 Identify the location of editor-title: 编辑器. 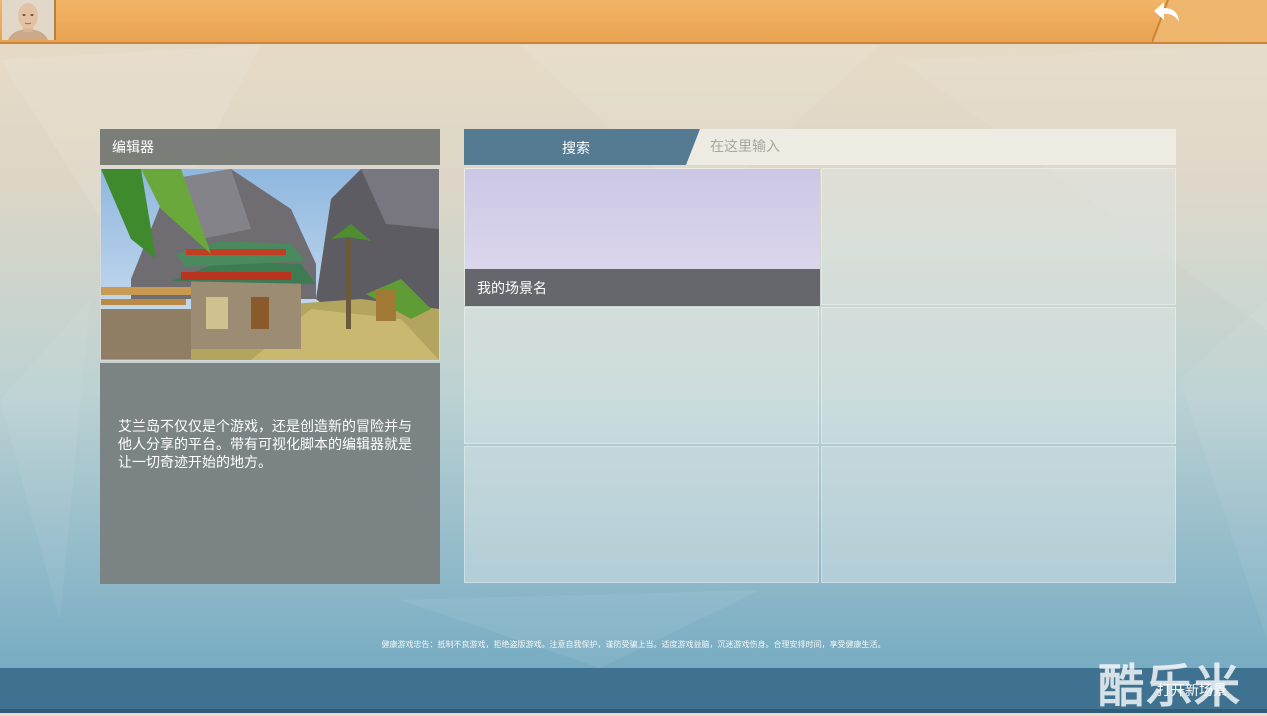
(270, 147).